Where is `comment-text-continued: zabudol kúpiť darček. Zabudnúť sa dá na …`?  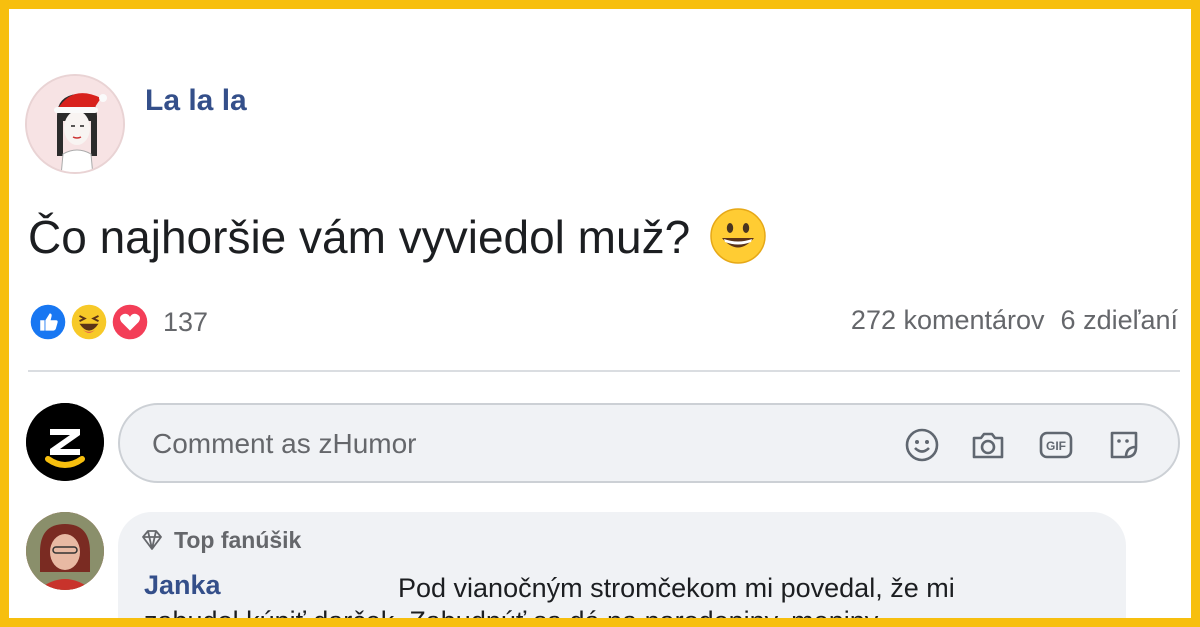 comment-text-continued: zabudol kúpiť darček. Zabudnúť sa dá na … is located at coordinates (511, 616).